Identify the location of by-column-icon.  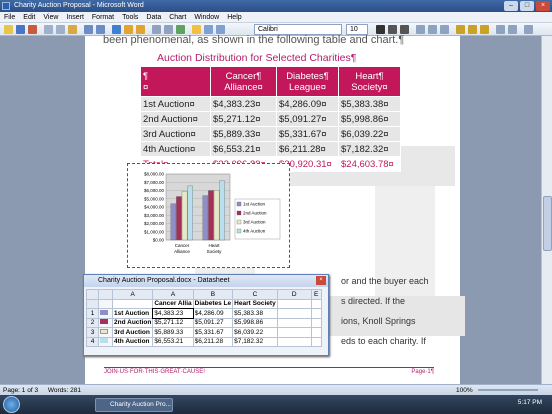
(140, 29).